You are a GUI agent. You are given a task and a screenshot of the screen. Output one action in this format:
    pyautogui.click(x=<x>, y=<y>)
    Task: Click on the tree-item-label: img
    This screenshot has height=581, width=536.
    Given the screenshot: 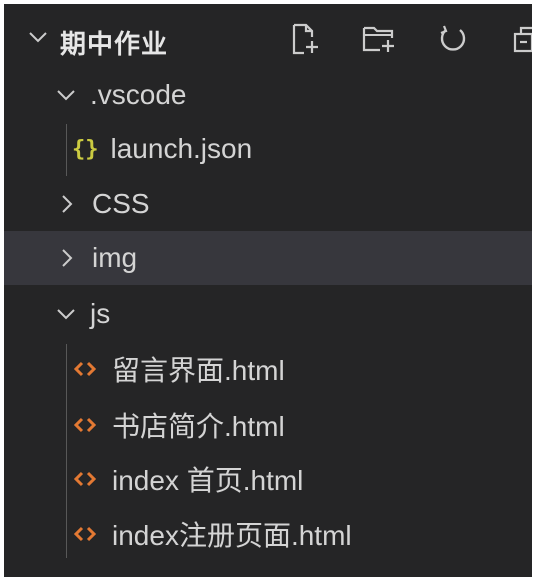 What is the action you would take?
    pyautogui.click(x=115, y=257)
    